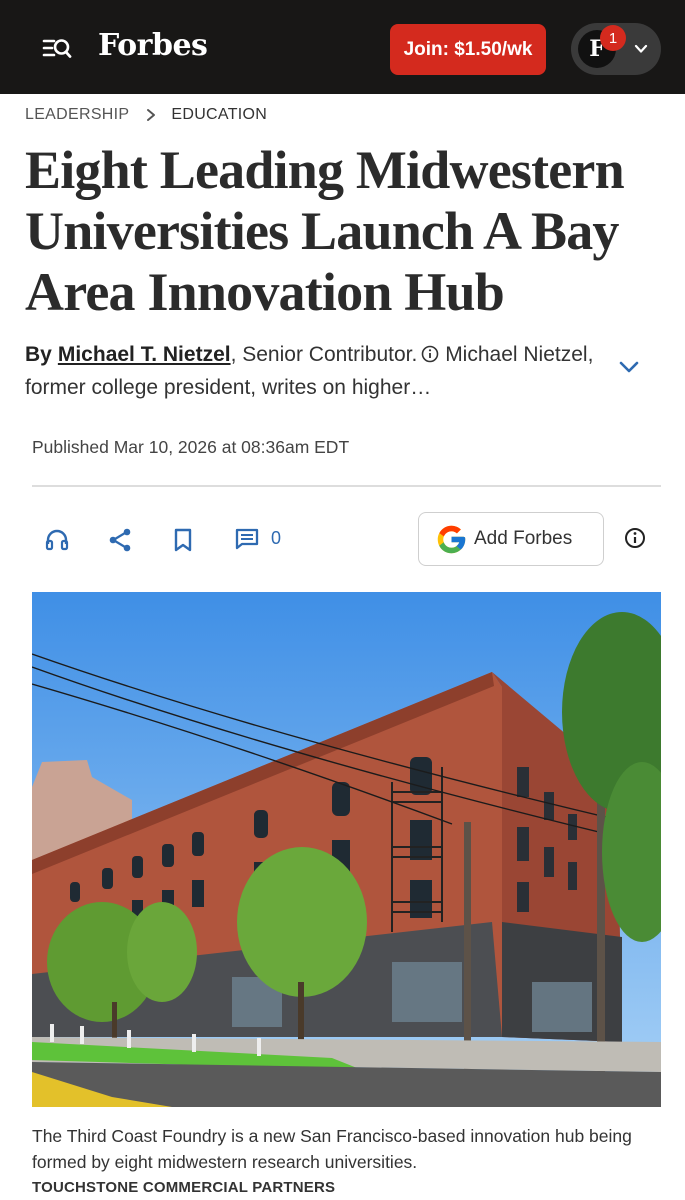 The image size is (685, 1200). I want to click on google-g-icon, so click(451, 539).